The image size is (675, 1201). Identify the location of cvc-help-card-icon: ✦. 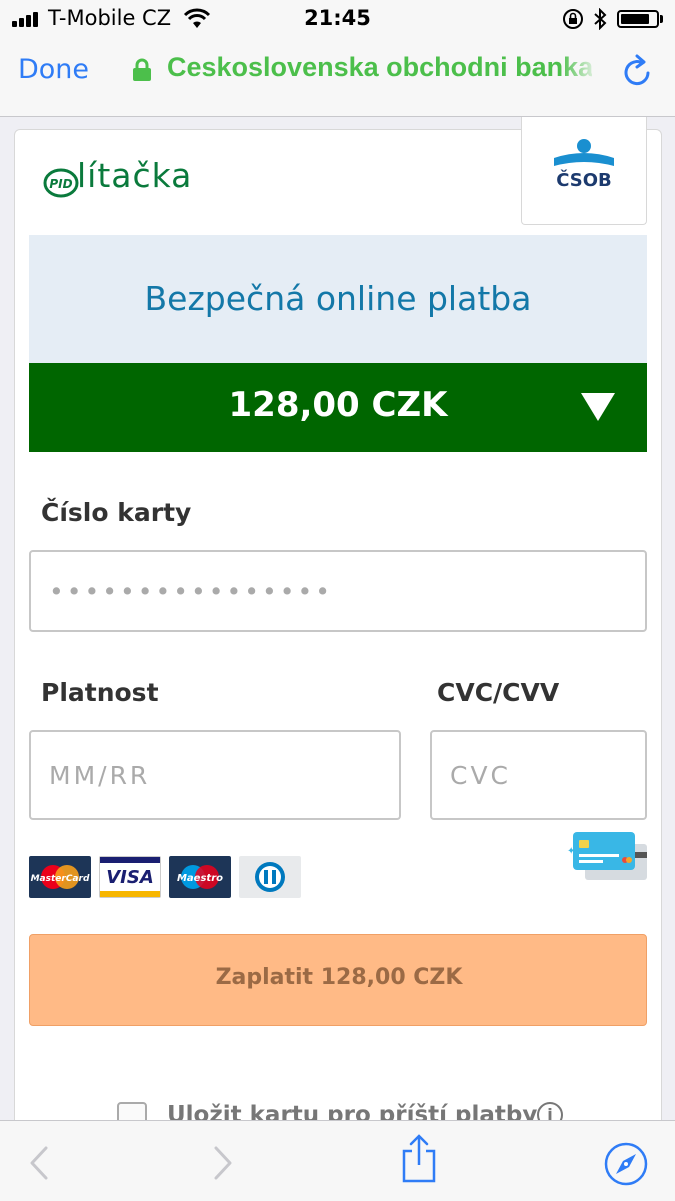
(607, 856).